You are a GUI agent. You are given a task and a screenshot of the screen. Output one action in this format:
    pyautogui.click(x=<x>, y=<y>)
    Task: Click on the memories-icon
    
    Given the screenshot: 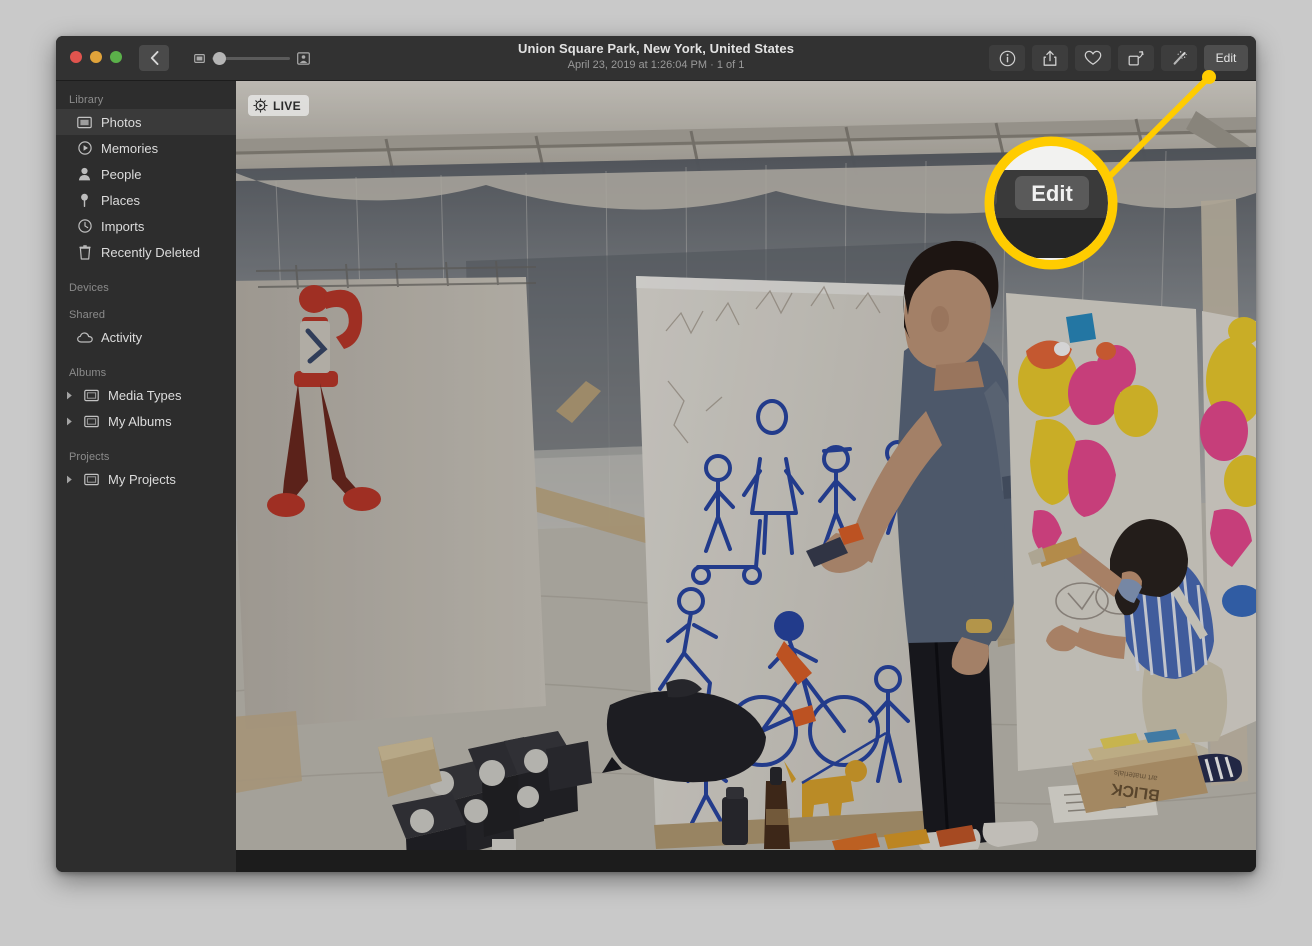 What is the action you would take?
    pyautogui.click(x=84, y=148)
    